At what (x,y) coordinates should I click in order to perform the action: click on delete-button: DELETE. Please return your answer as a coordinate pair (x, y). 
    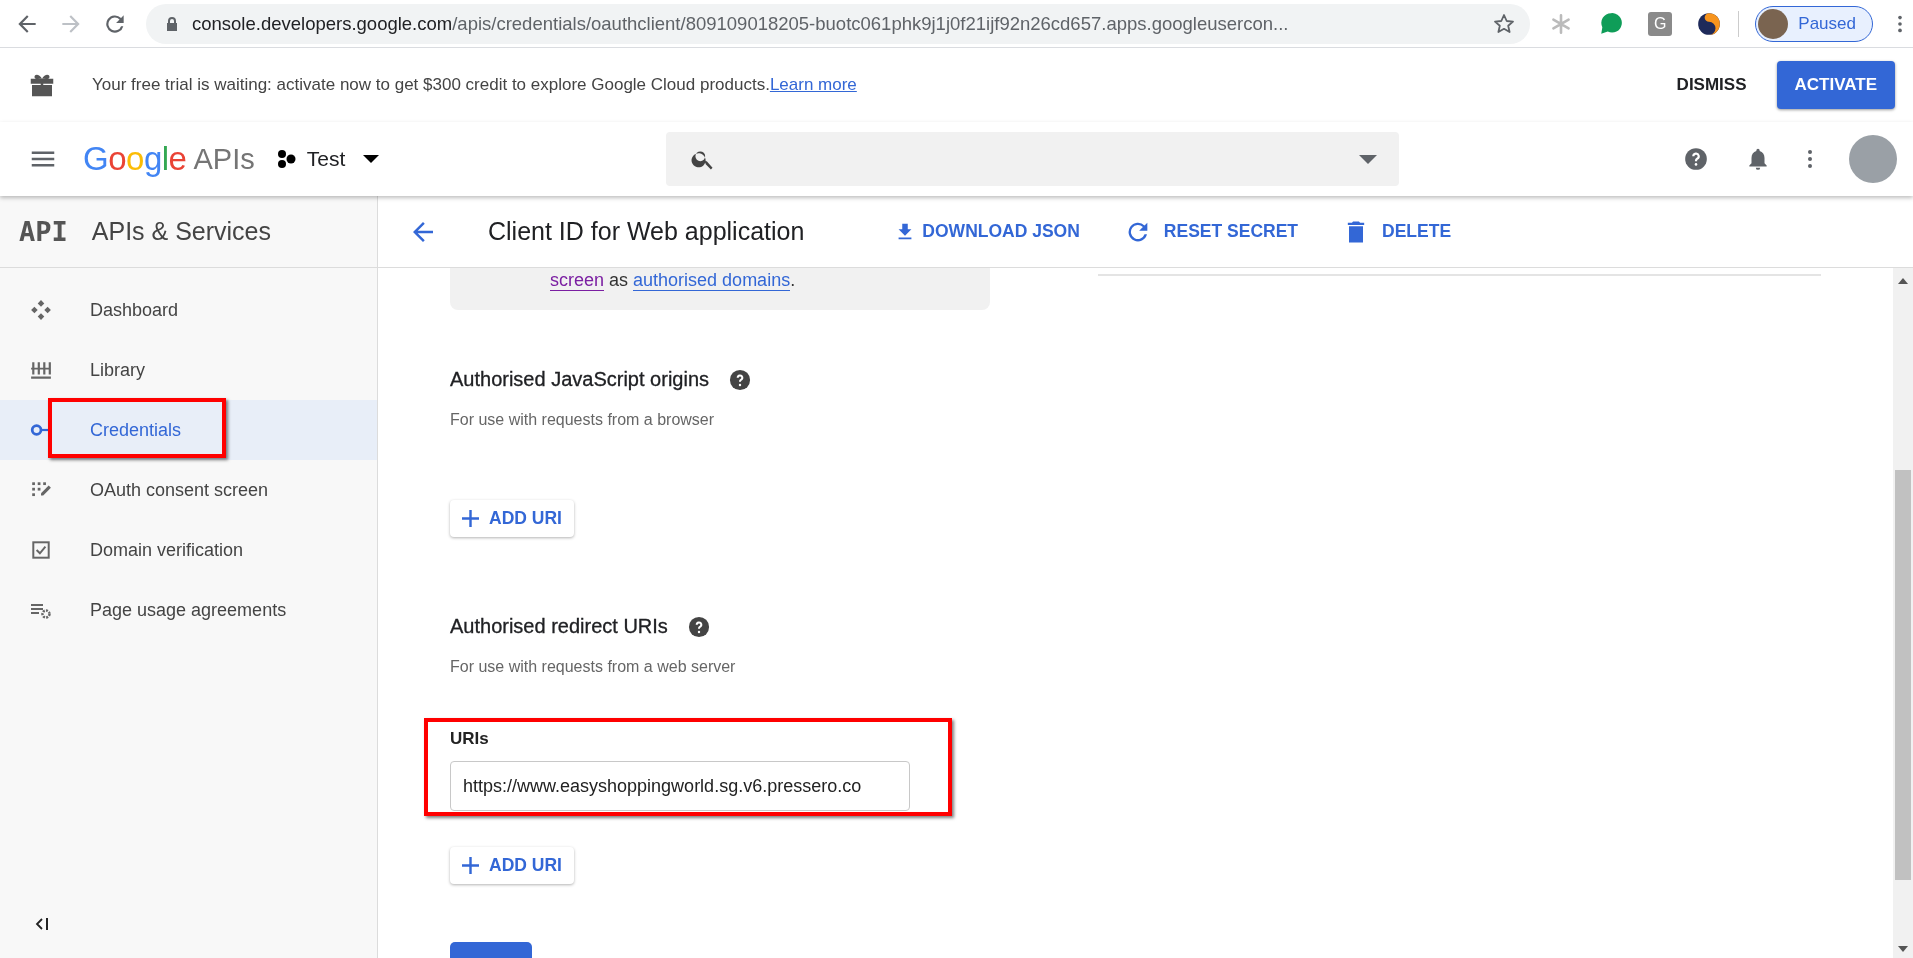
    Looking at the image, I should click on (1397, 231).